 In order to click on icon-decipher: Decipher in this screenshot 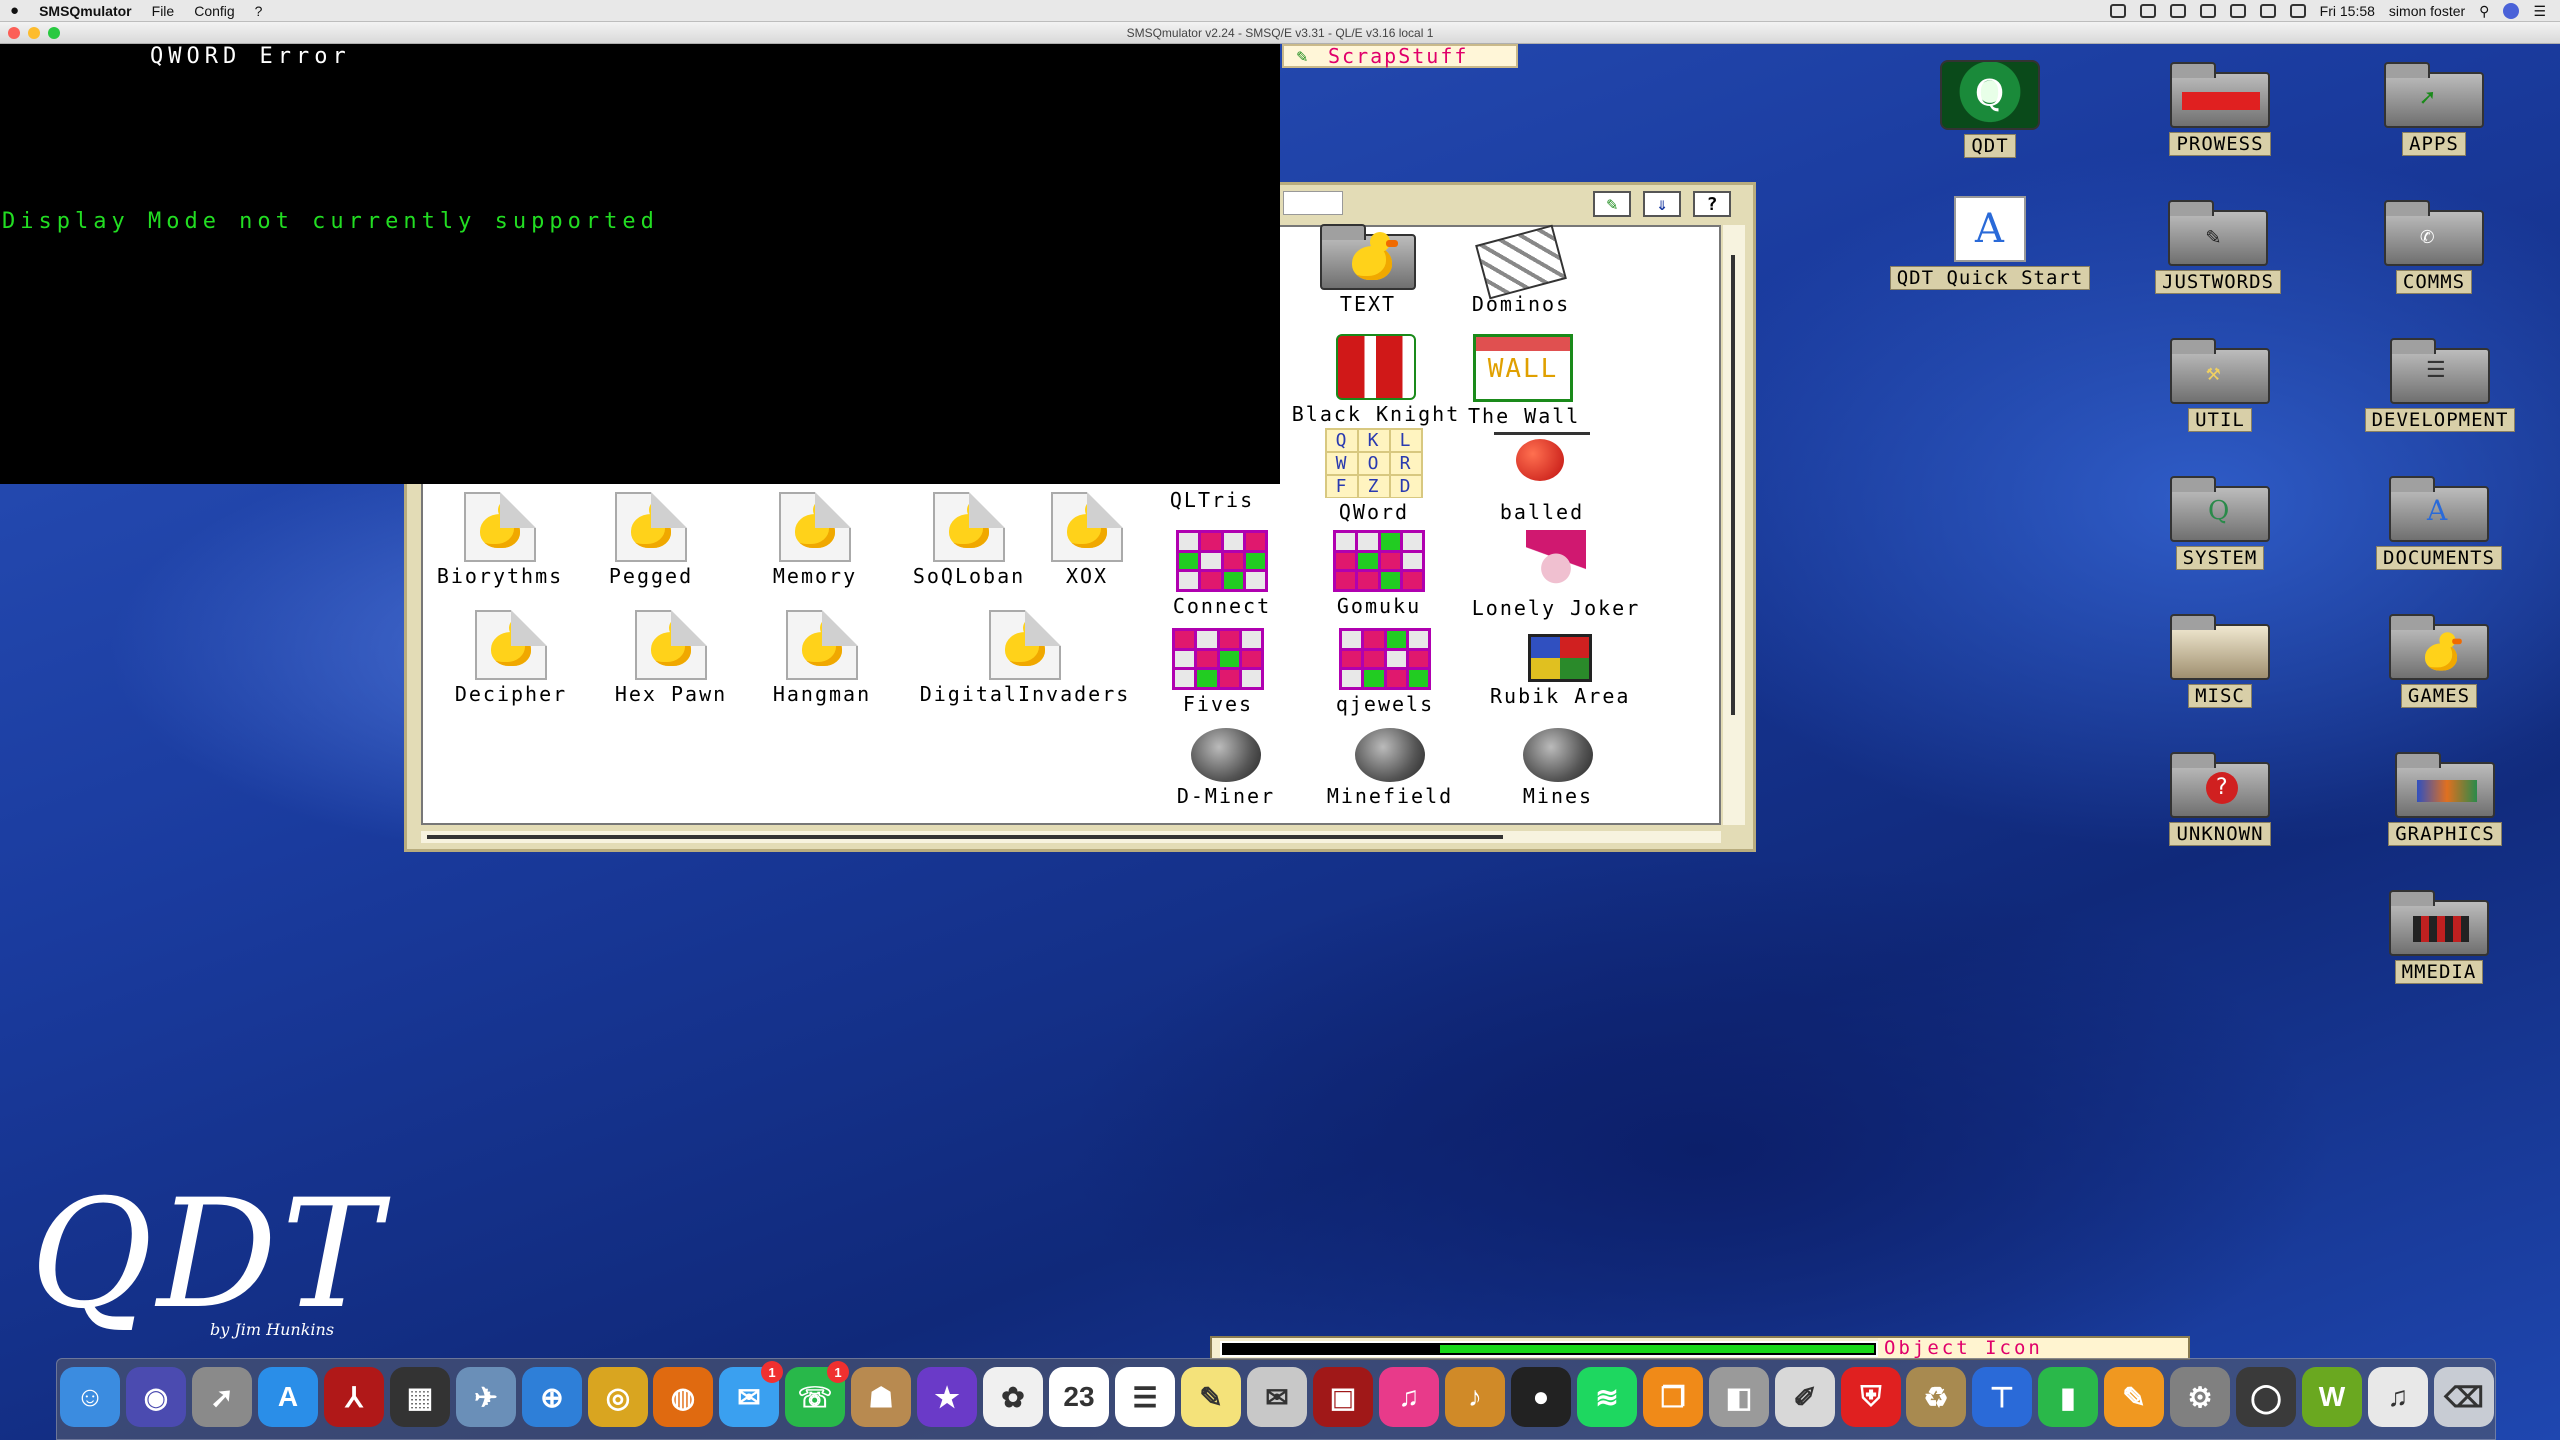, I will do `click(511, 658)`.